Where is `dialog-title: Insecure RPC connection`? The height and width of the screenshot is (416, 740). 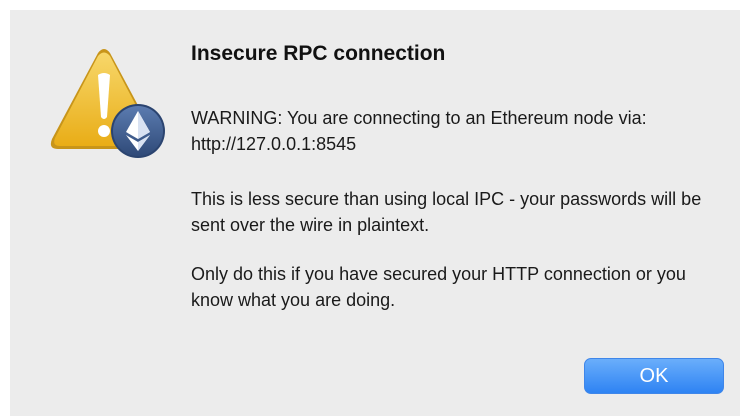
dialog-title: Insecure RPC connection is located at coordinates (318, 53).